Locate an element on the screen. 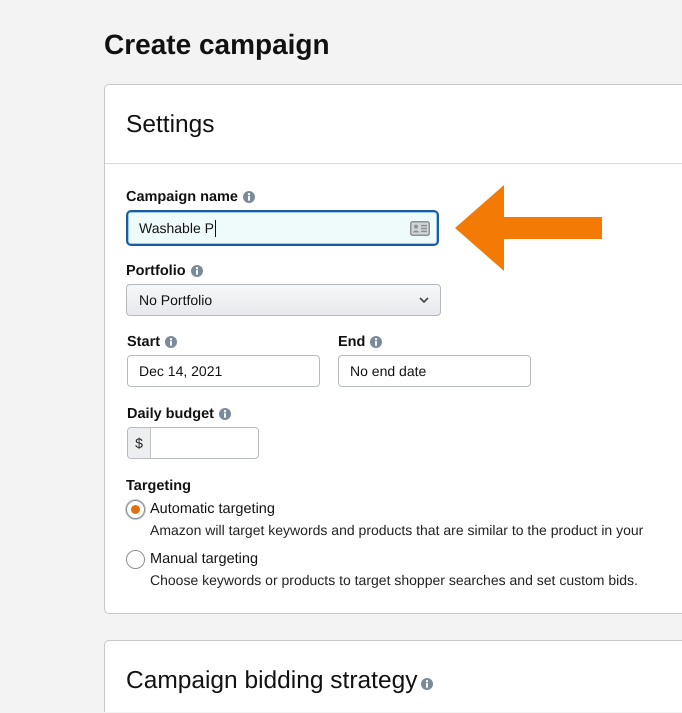 Image resolution: width=682 pixels, height=713 pixels. start-date-field: Dec 14, 2021 is located at coordinates (223, 371).